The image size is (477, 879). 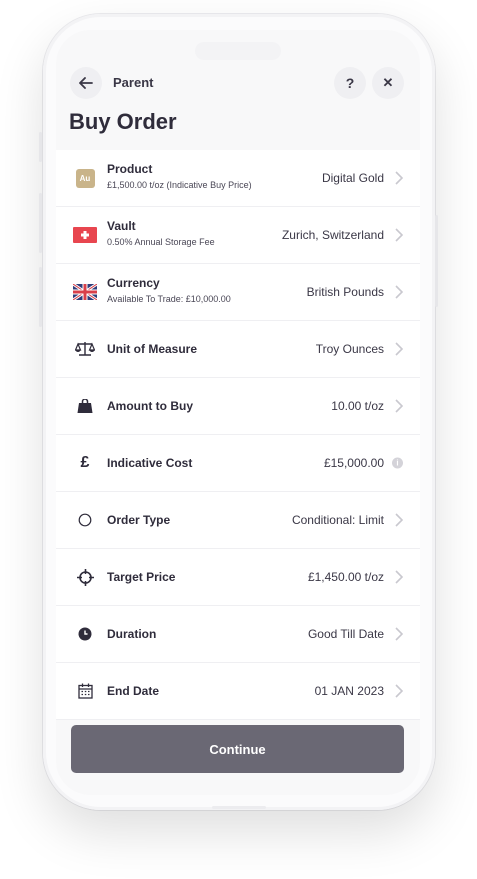 I want to click on row-value: Conditional: Limit, so click(x=337, y=520).